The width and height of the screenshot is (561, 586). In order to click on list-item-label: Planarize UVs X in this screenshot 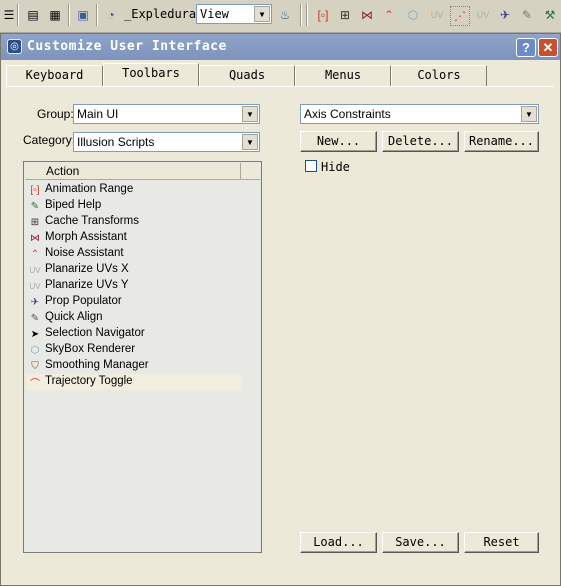, I will do `click(87, 269)`.